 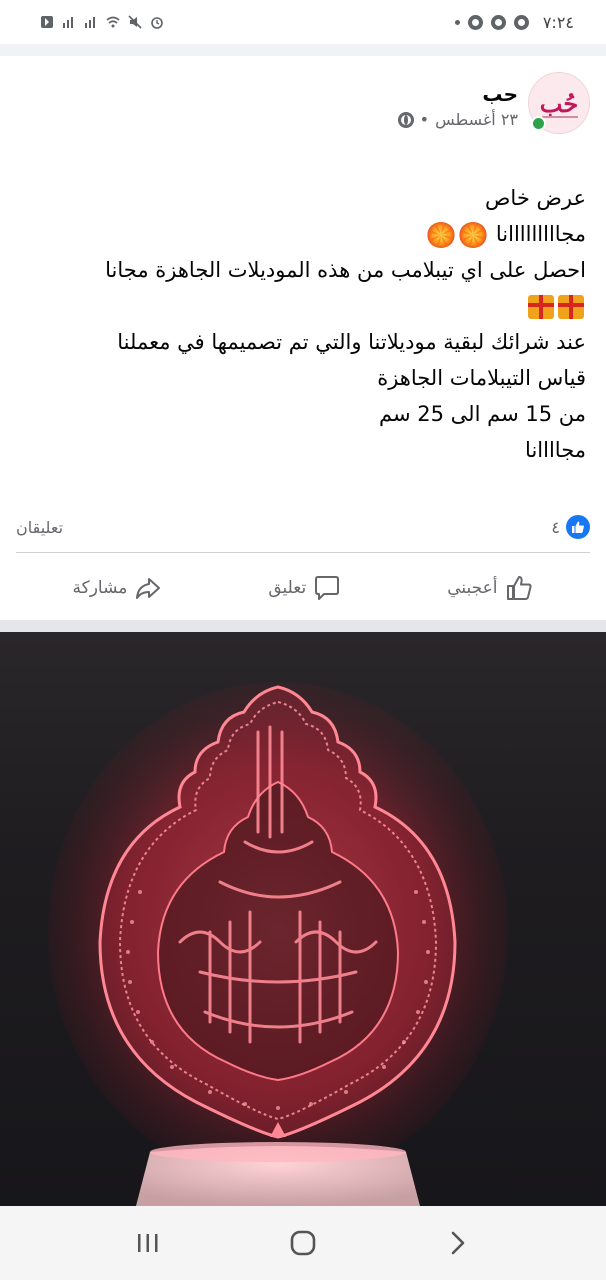 I want to click on like-reaction-icon, so click(x=578, y=527).